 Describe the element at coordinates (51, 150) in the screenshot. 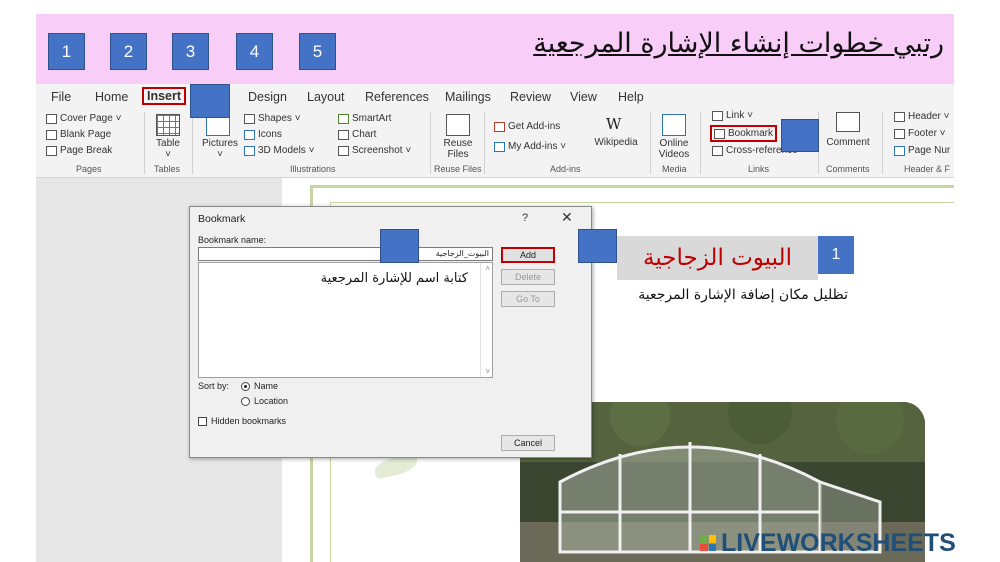

I see `page-break-icon` at that location.